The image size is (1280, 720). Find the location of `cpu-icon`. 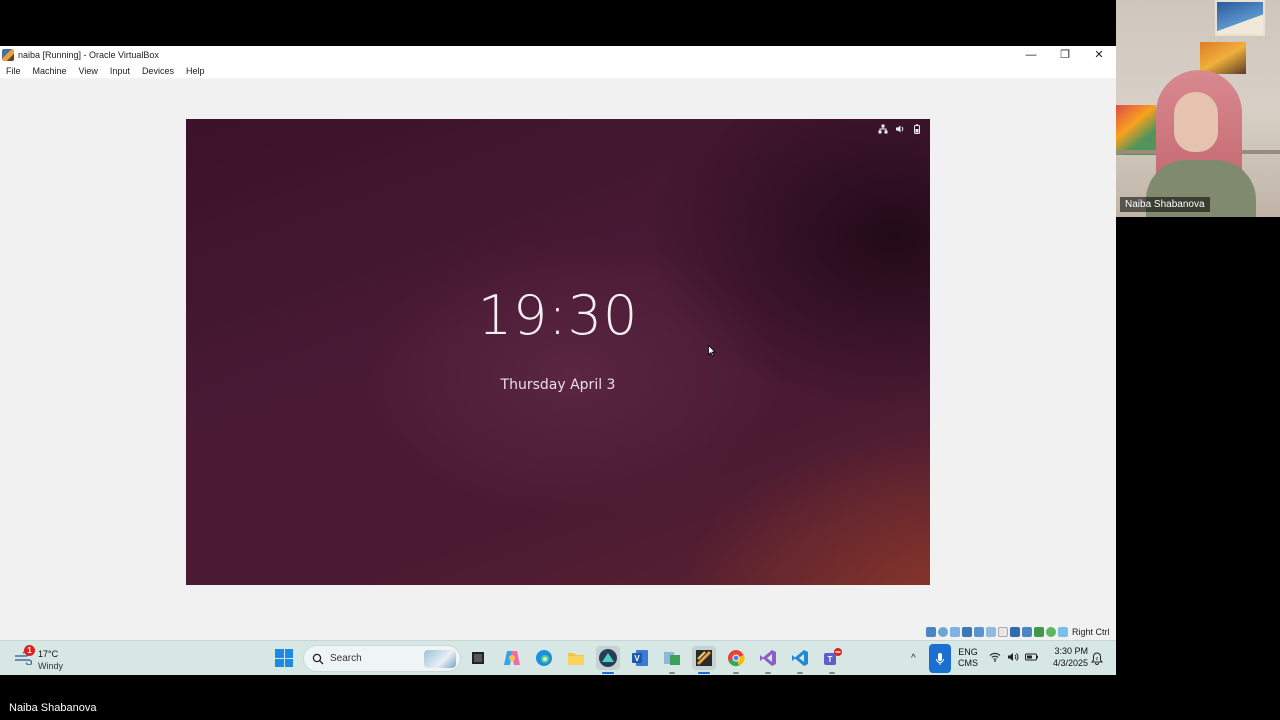

cpu-icon is located at coordinates (1027, 632).